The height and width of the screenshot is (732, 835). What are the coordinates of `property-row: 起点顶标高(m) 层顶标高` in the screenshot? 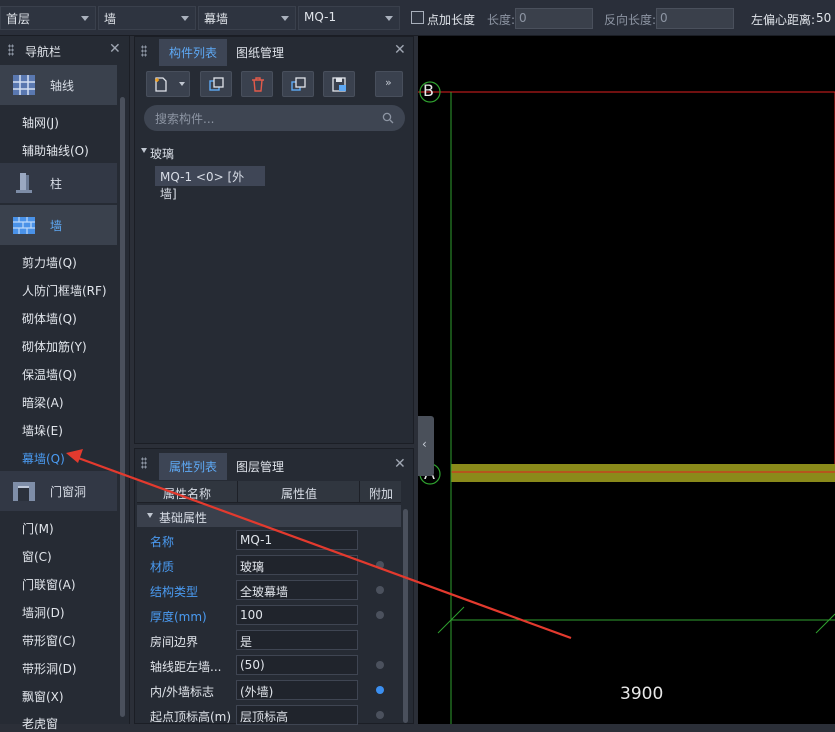 It's located at (269, 715).